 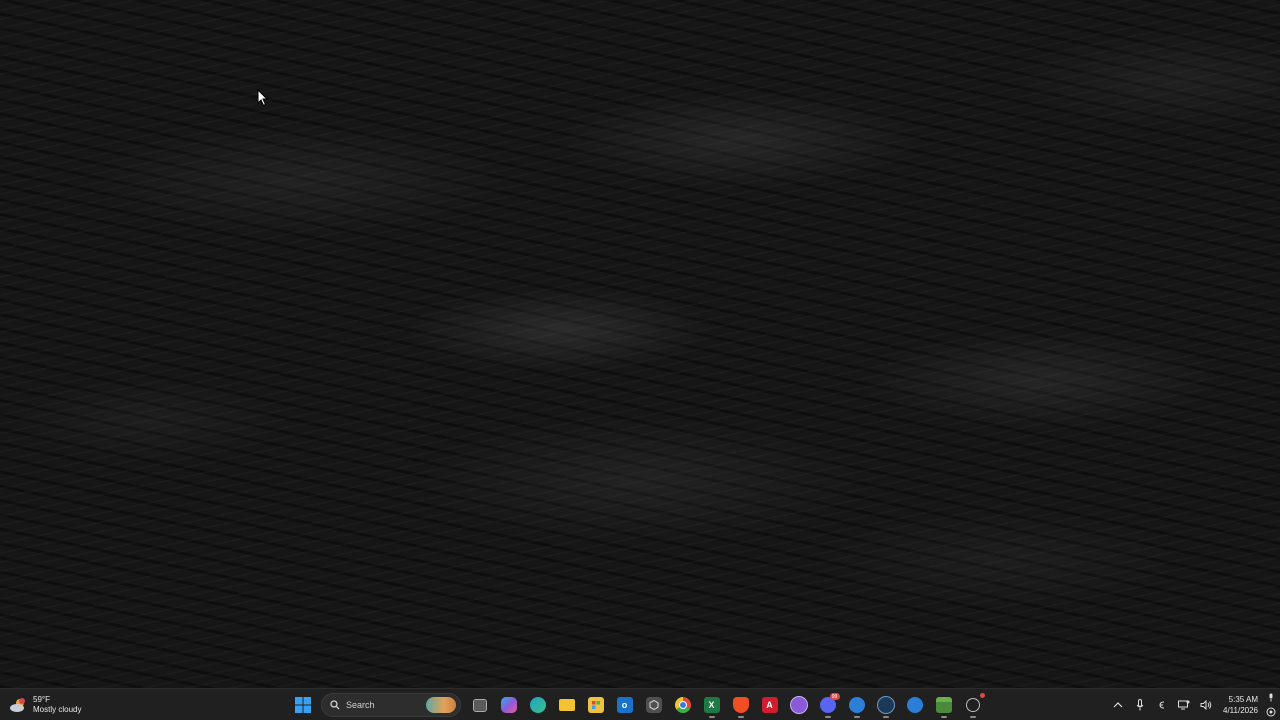 I want to click on task-view-button, so click(x=480, y=705).